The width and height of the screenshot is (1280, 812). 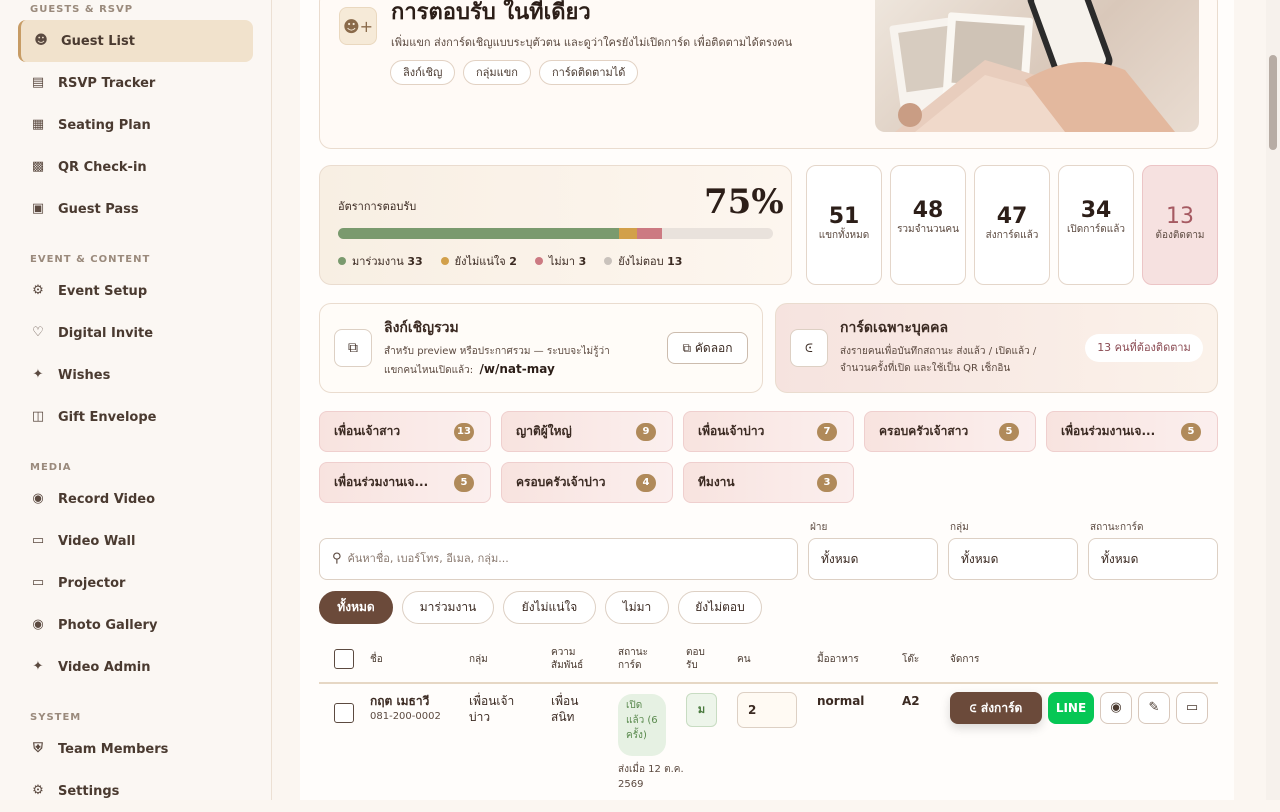 What do you see at coordinates (744, 659) in the screenshot?
I see `col-people: คน` at bounding box center [744, 659].